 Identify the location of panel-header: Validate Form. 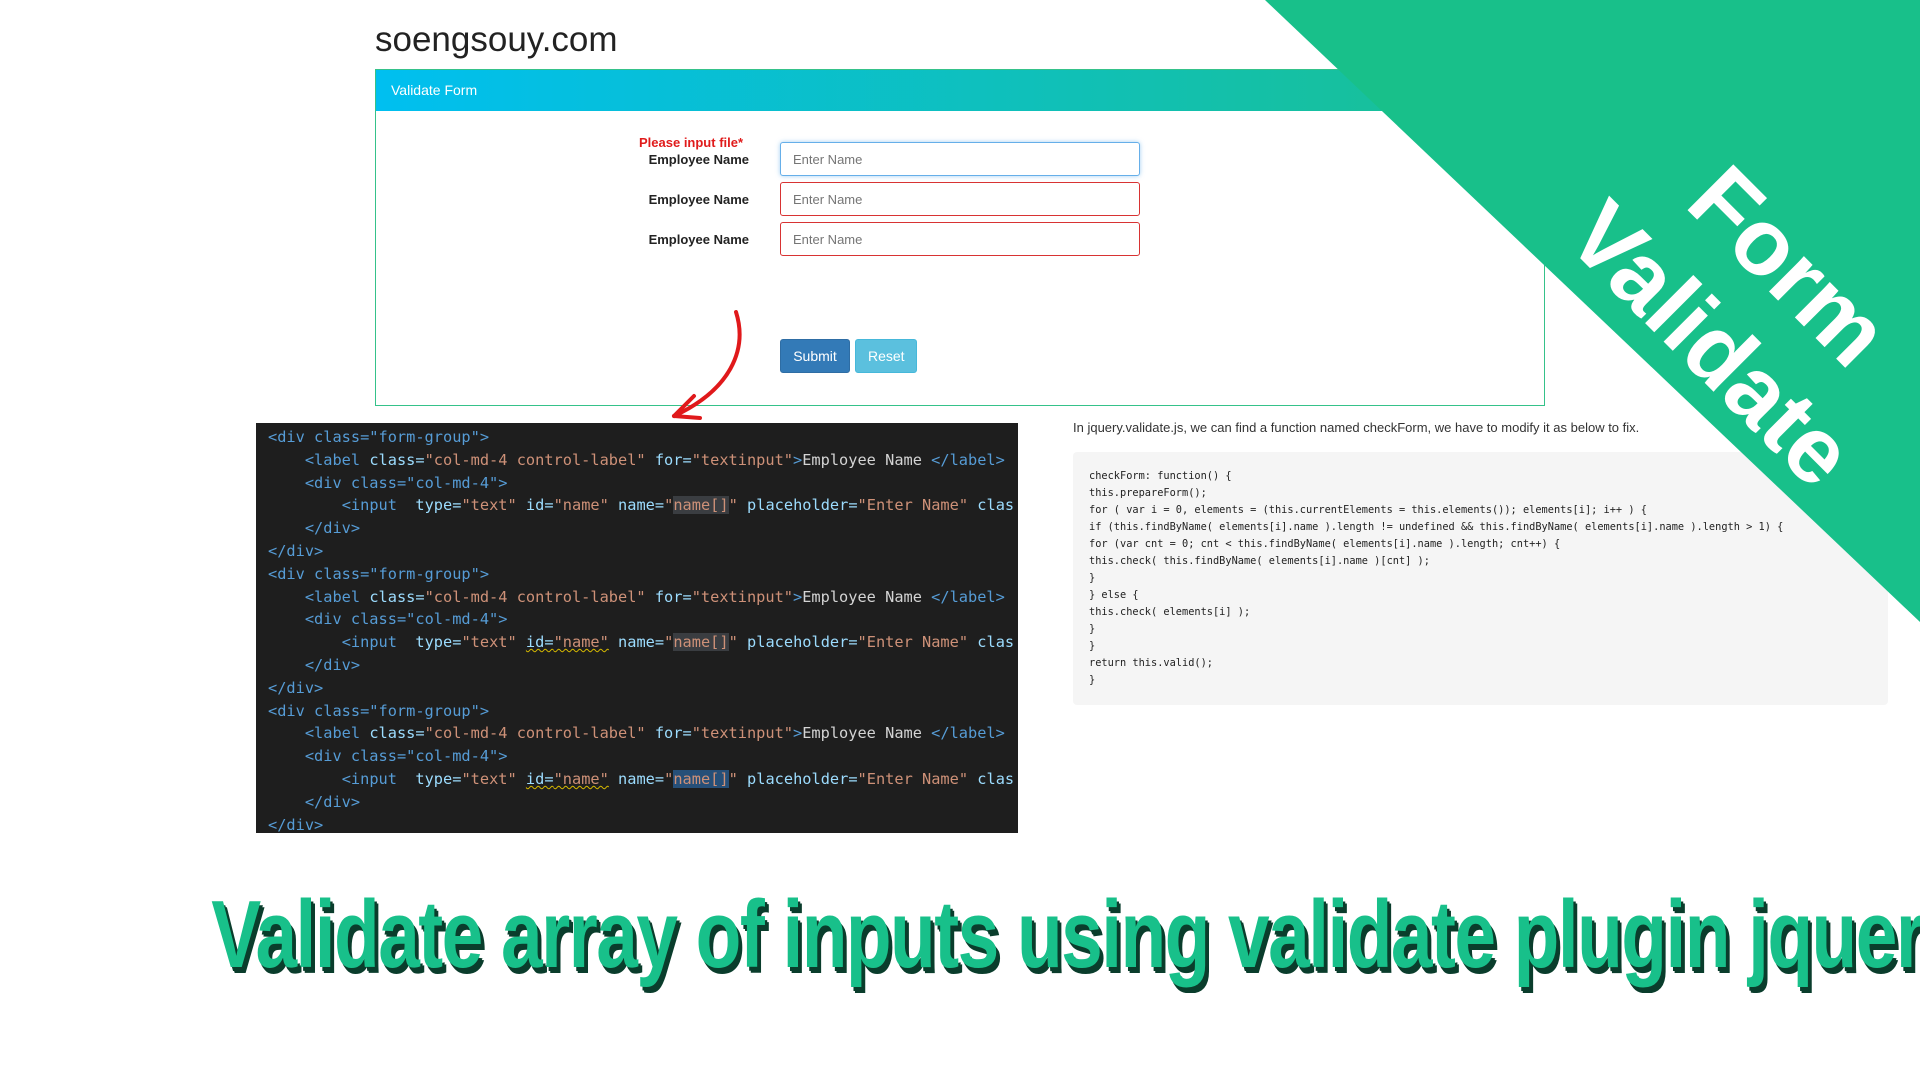
(960, 90).